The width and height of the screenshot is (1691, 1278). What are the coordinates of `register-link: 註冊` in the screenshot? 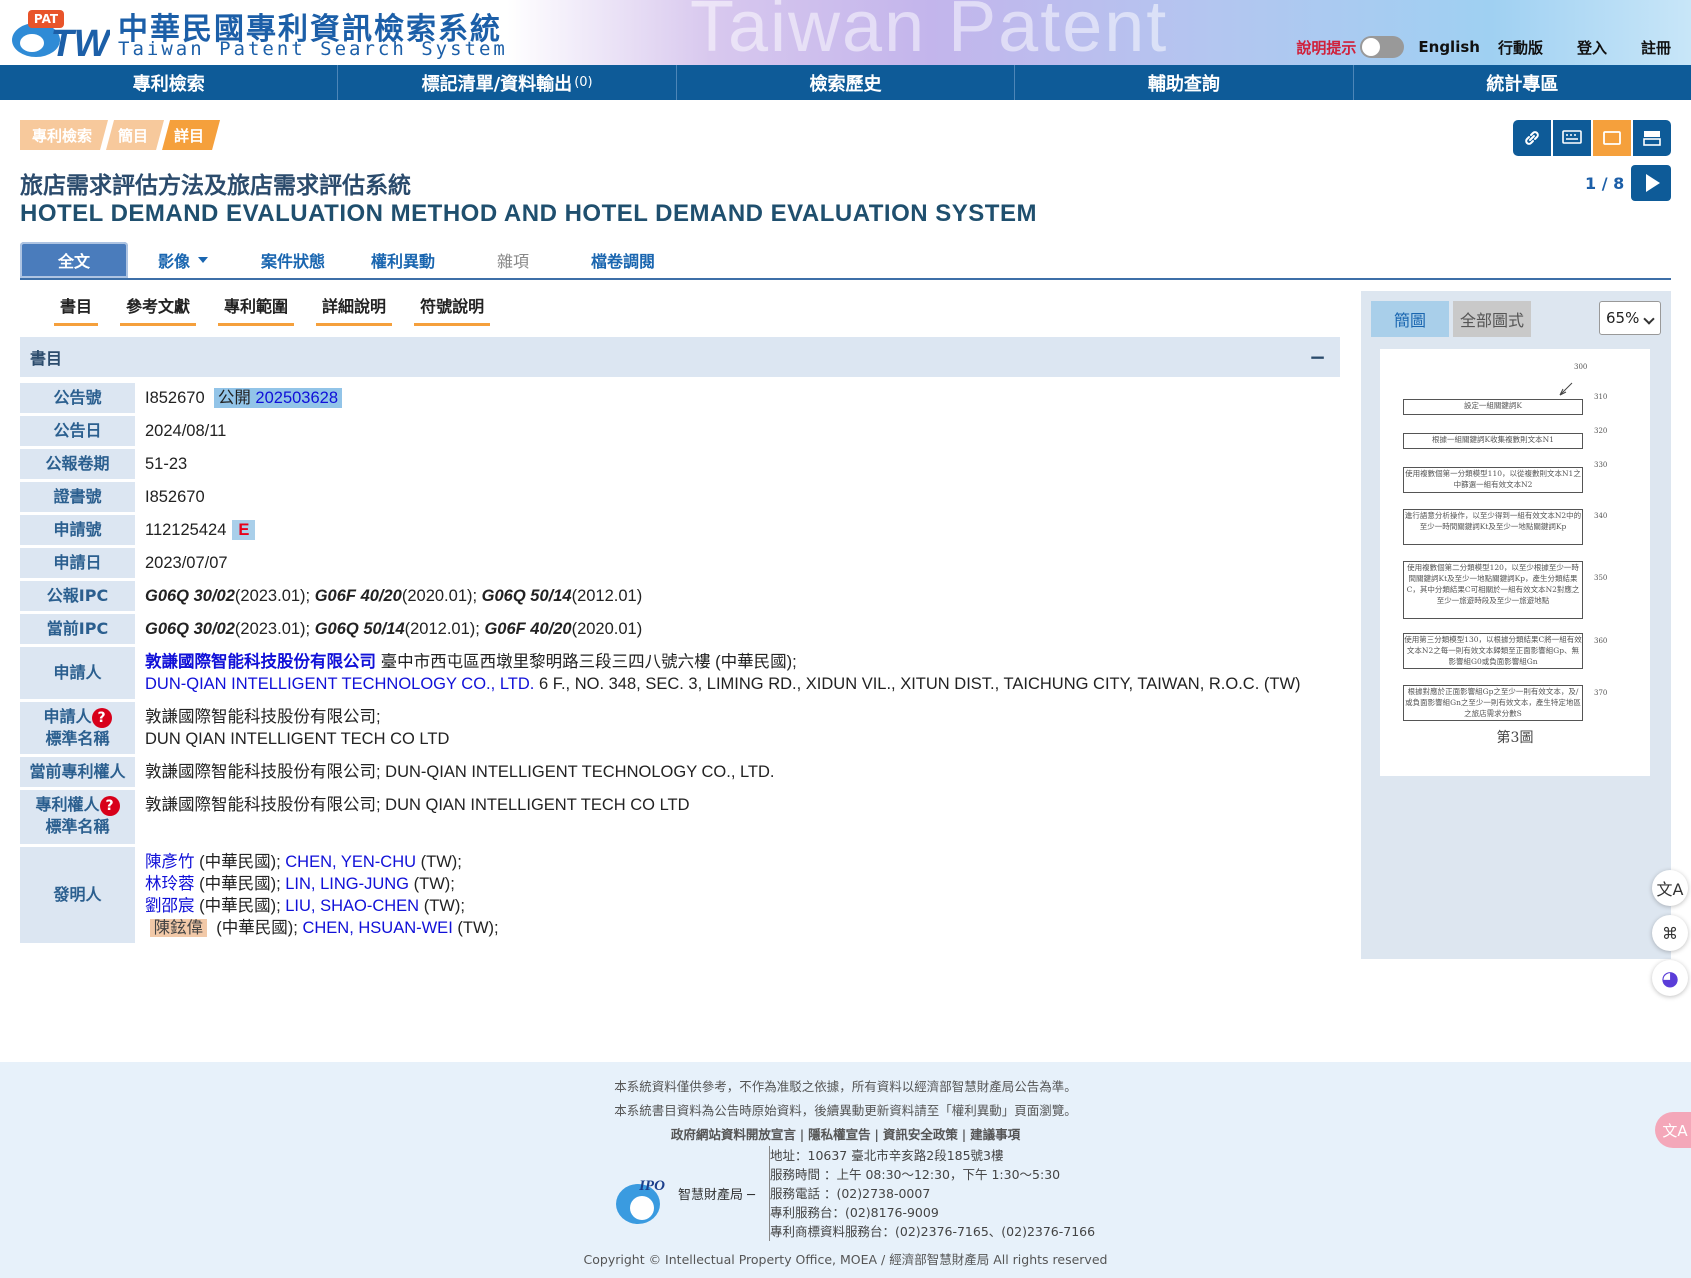 It's located at (1656, 47).